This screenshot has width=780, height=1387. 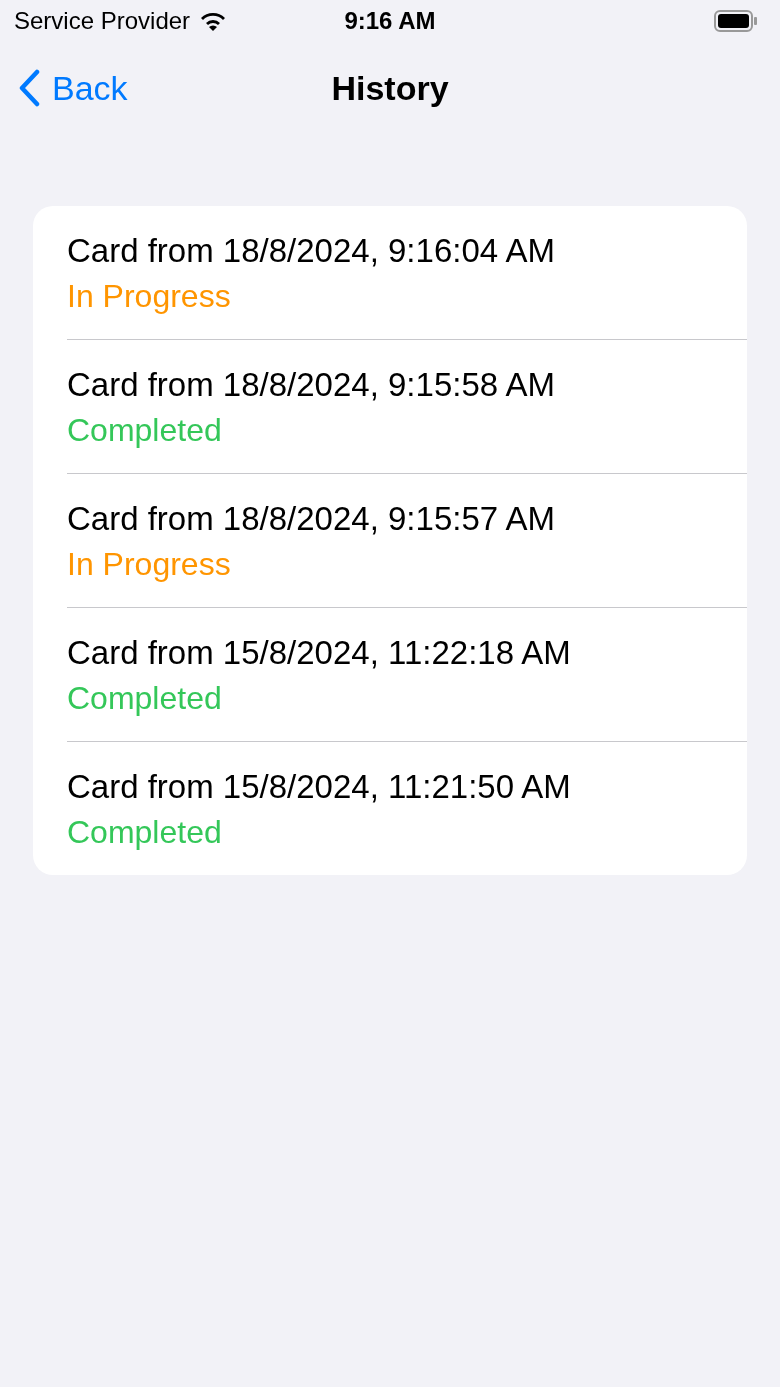 What do you see at coordinates (311, 385) in the screenshot?
I see `card-title: Card from 18/8/2024, 9:15:58 AM` at bounding box center [311, 385].